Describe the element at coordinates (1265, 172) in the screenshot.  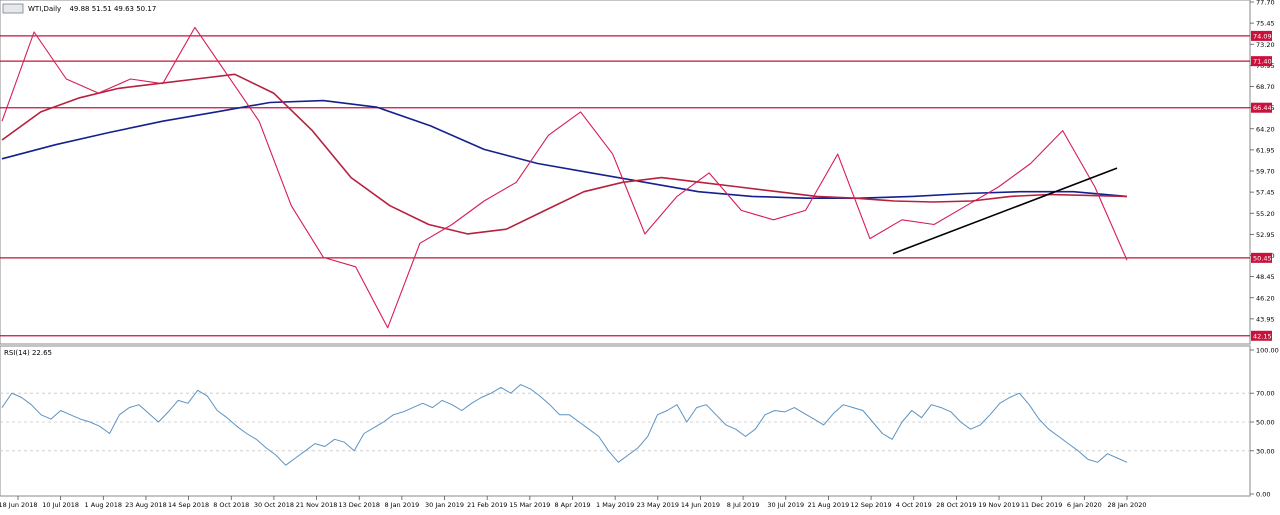
I see `price-tick-label-7: 59.70` at that location.